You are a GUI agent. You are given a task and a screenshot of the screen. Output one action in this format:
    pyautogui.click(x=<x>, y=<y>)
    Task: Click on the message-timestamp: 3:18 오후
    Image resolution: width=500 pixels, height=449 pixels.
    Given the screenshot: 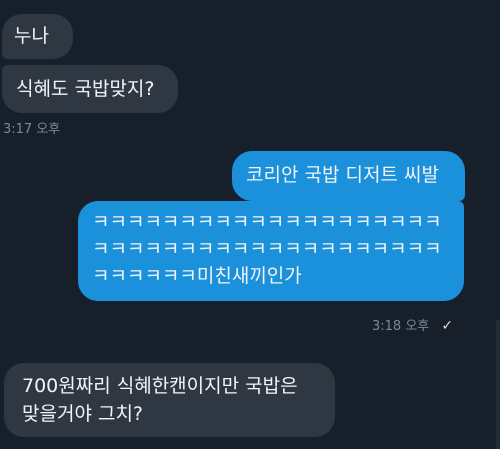 What is the action you would take?
    pyautogui.click(x=401, y=326)
    